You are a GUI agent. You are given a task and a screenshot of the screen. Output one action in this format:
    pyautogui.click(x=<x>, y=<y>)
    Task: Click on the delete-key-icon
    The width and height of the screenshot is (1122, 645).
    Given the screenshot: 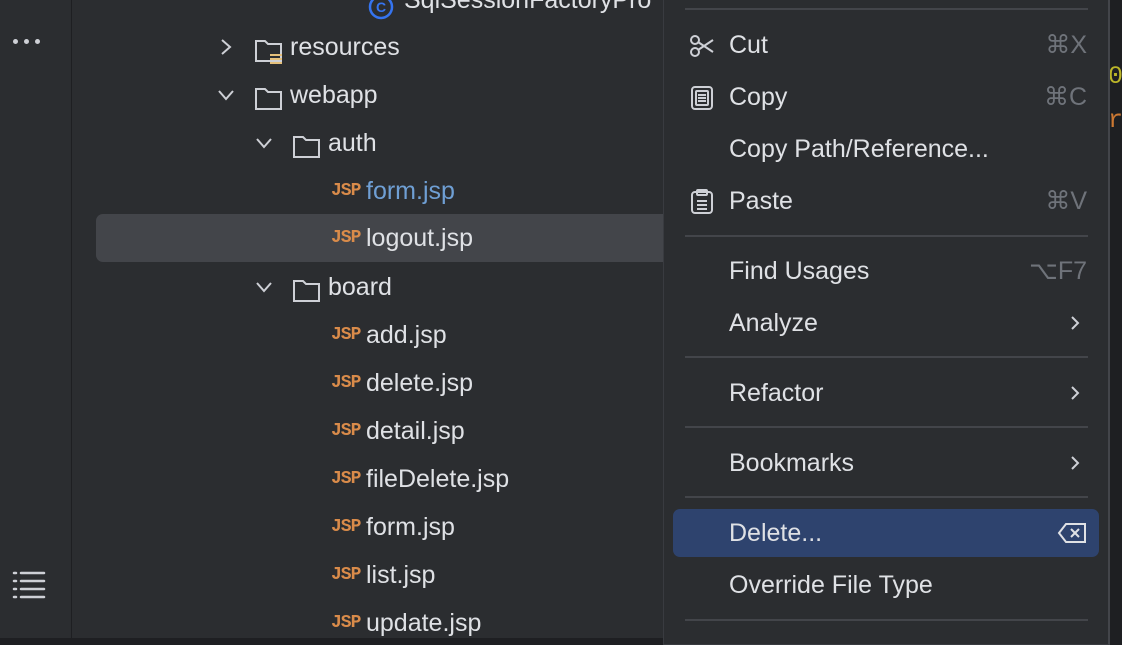 What is the action you would take?
    pyautogui.click(x=1071, y=533)
    